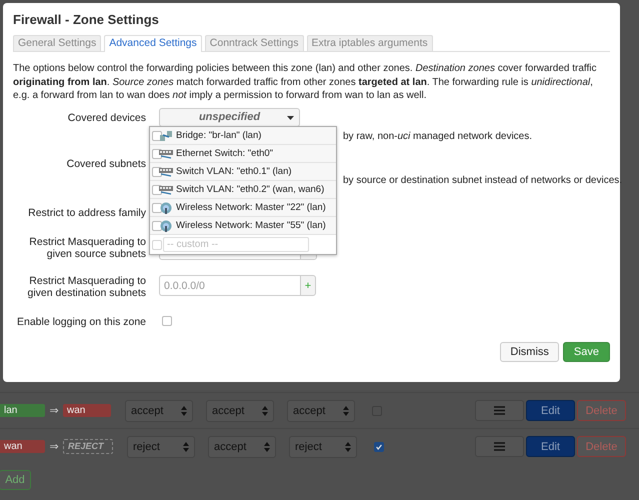  Describe the element at coordinates (166, 136) in the screenshot. I see `bridge-icon` at that location.